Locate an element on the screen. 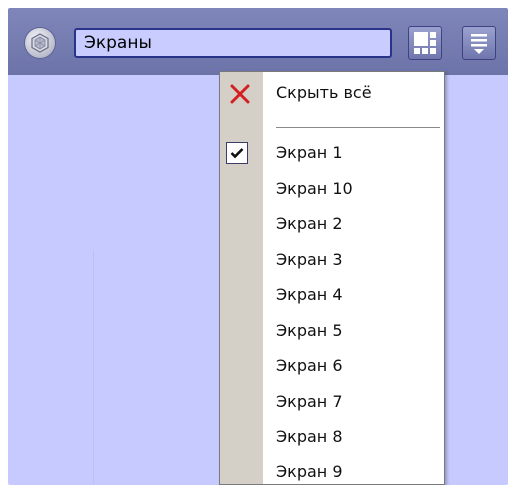  menu-item-screen: Экран 5 is located at coordinates (332, 331).